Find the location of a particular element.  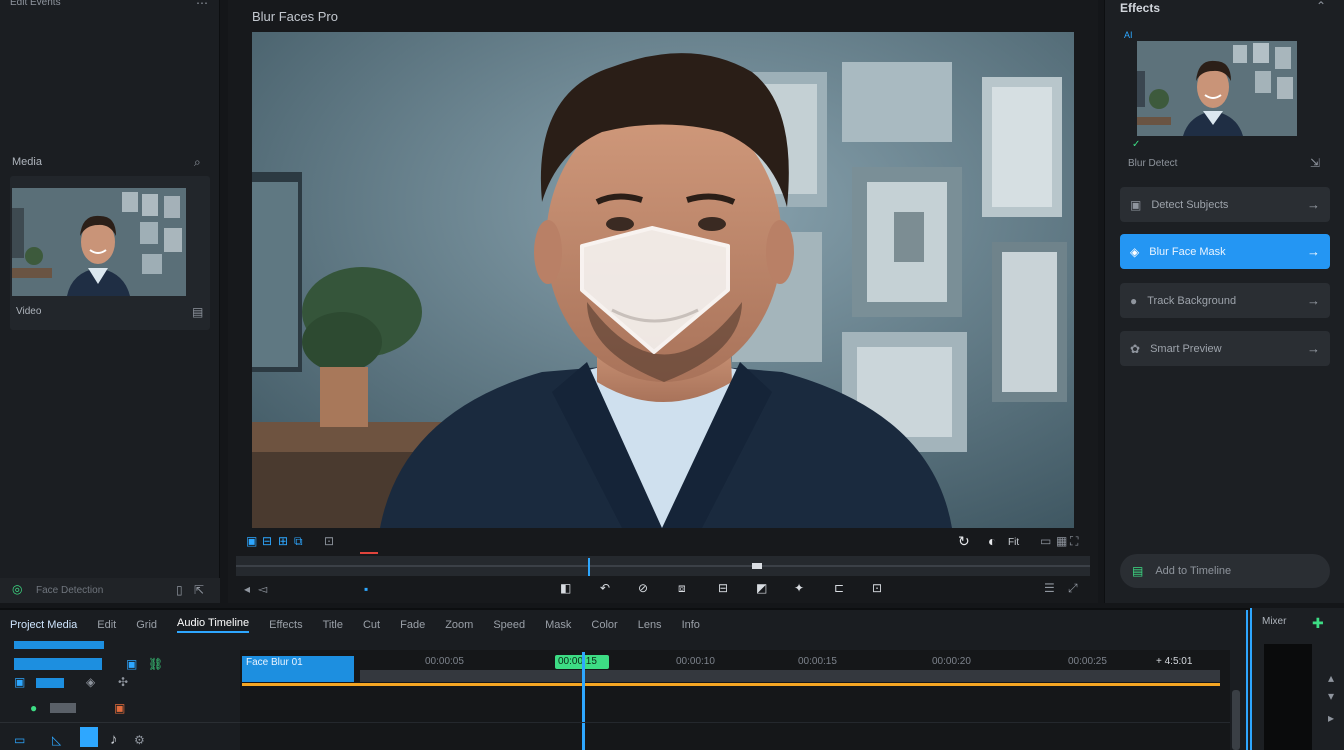

panel-menu-icon: ⋯ is located at coordinates (202, 4).